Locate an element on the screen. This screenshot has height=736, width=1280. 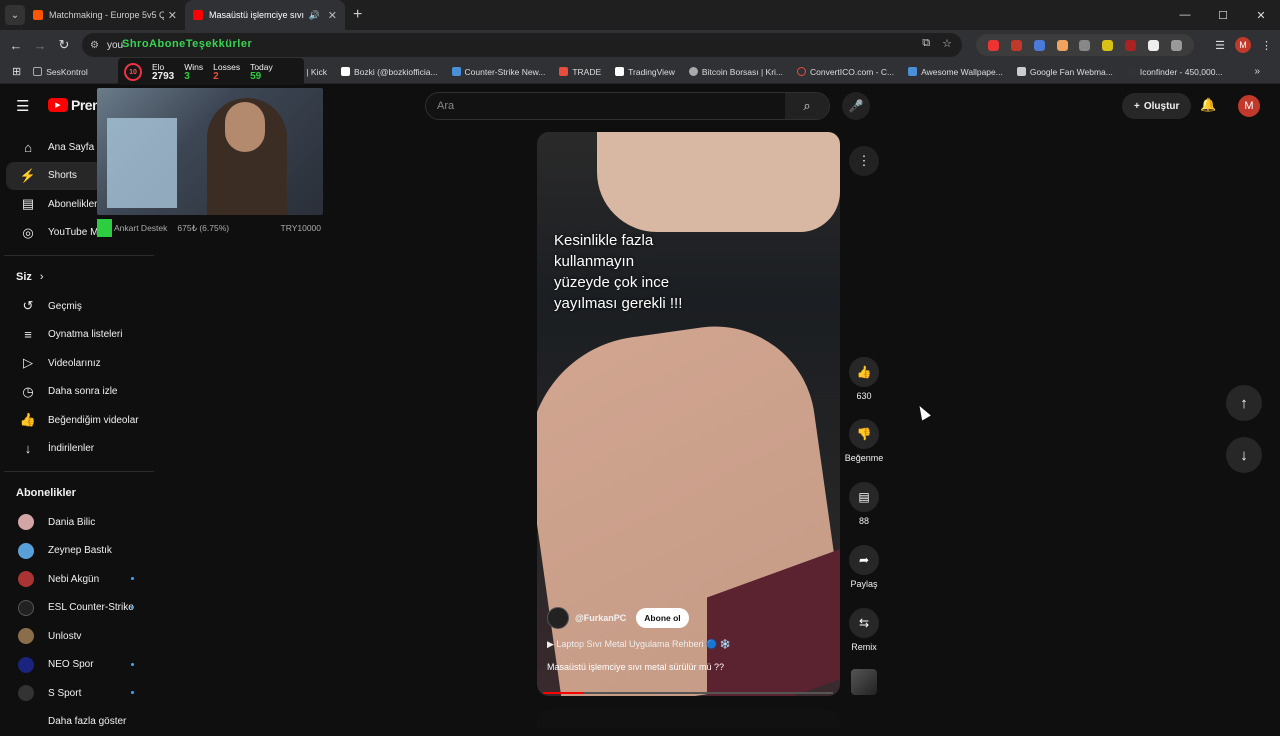
youtube-logo: ▶ Prem is located at coordinates (76, 105).